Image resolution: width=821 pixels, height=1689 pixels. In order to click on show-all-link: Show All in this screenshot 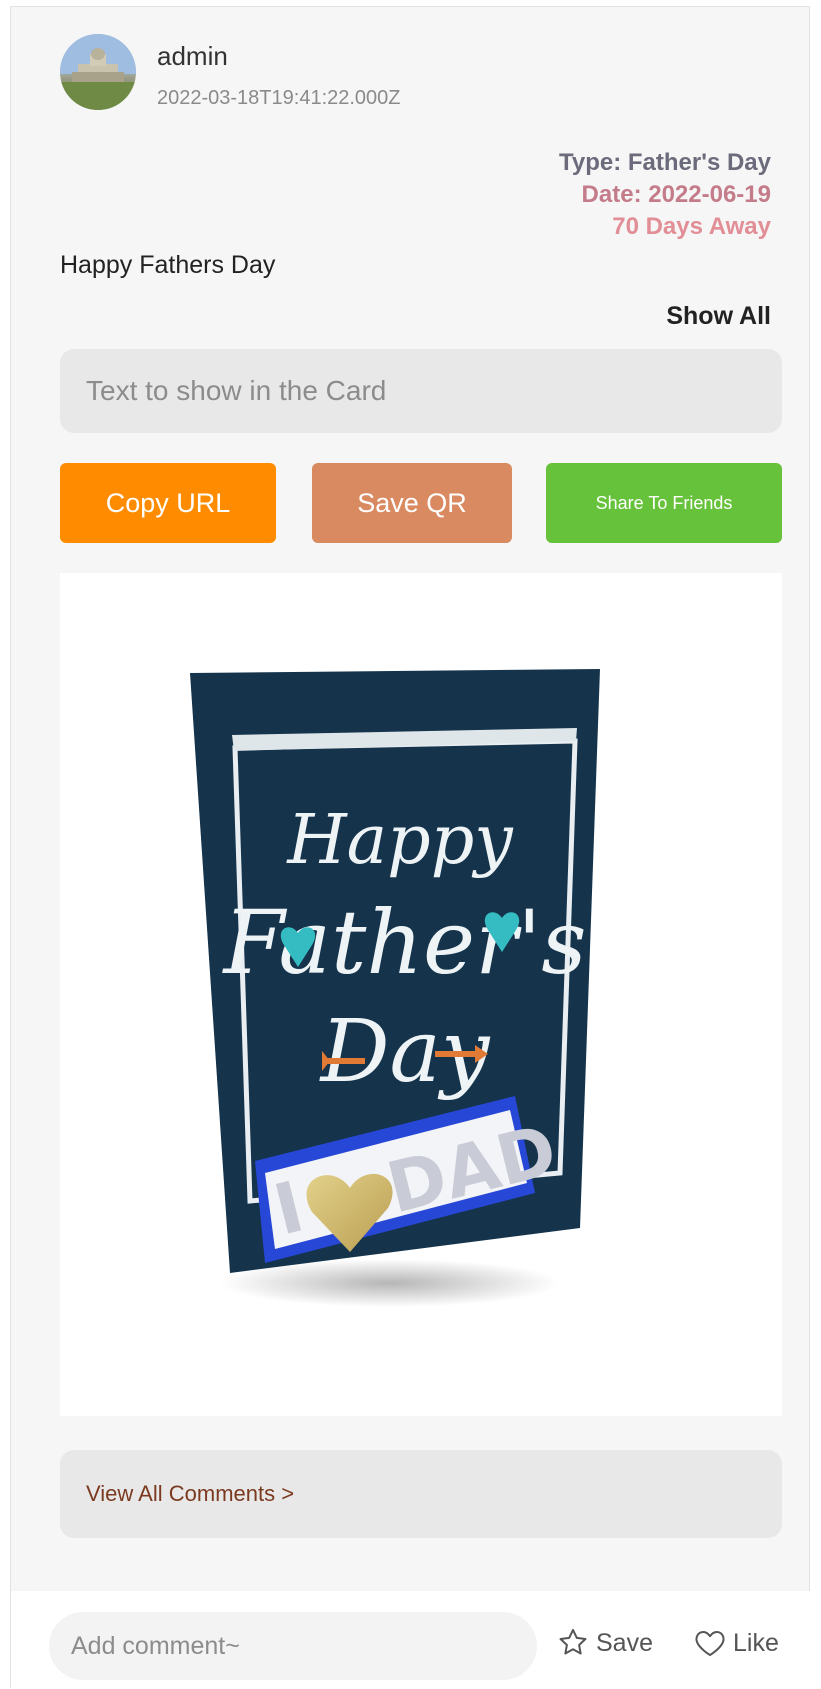, I will do `click(718, 316)`.